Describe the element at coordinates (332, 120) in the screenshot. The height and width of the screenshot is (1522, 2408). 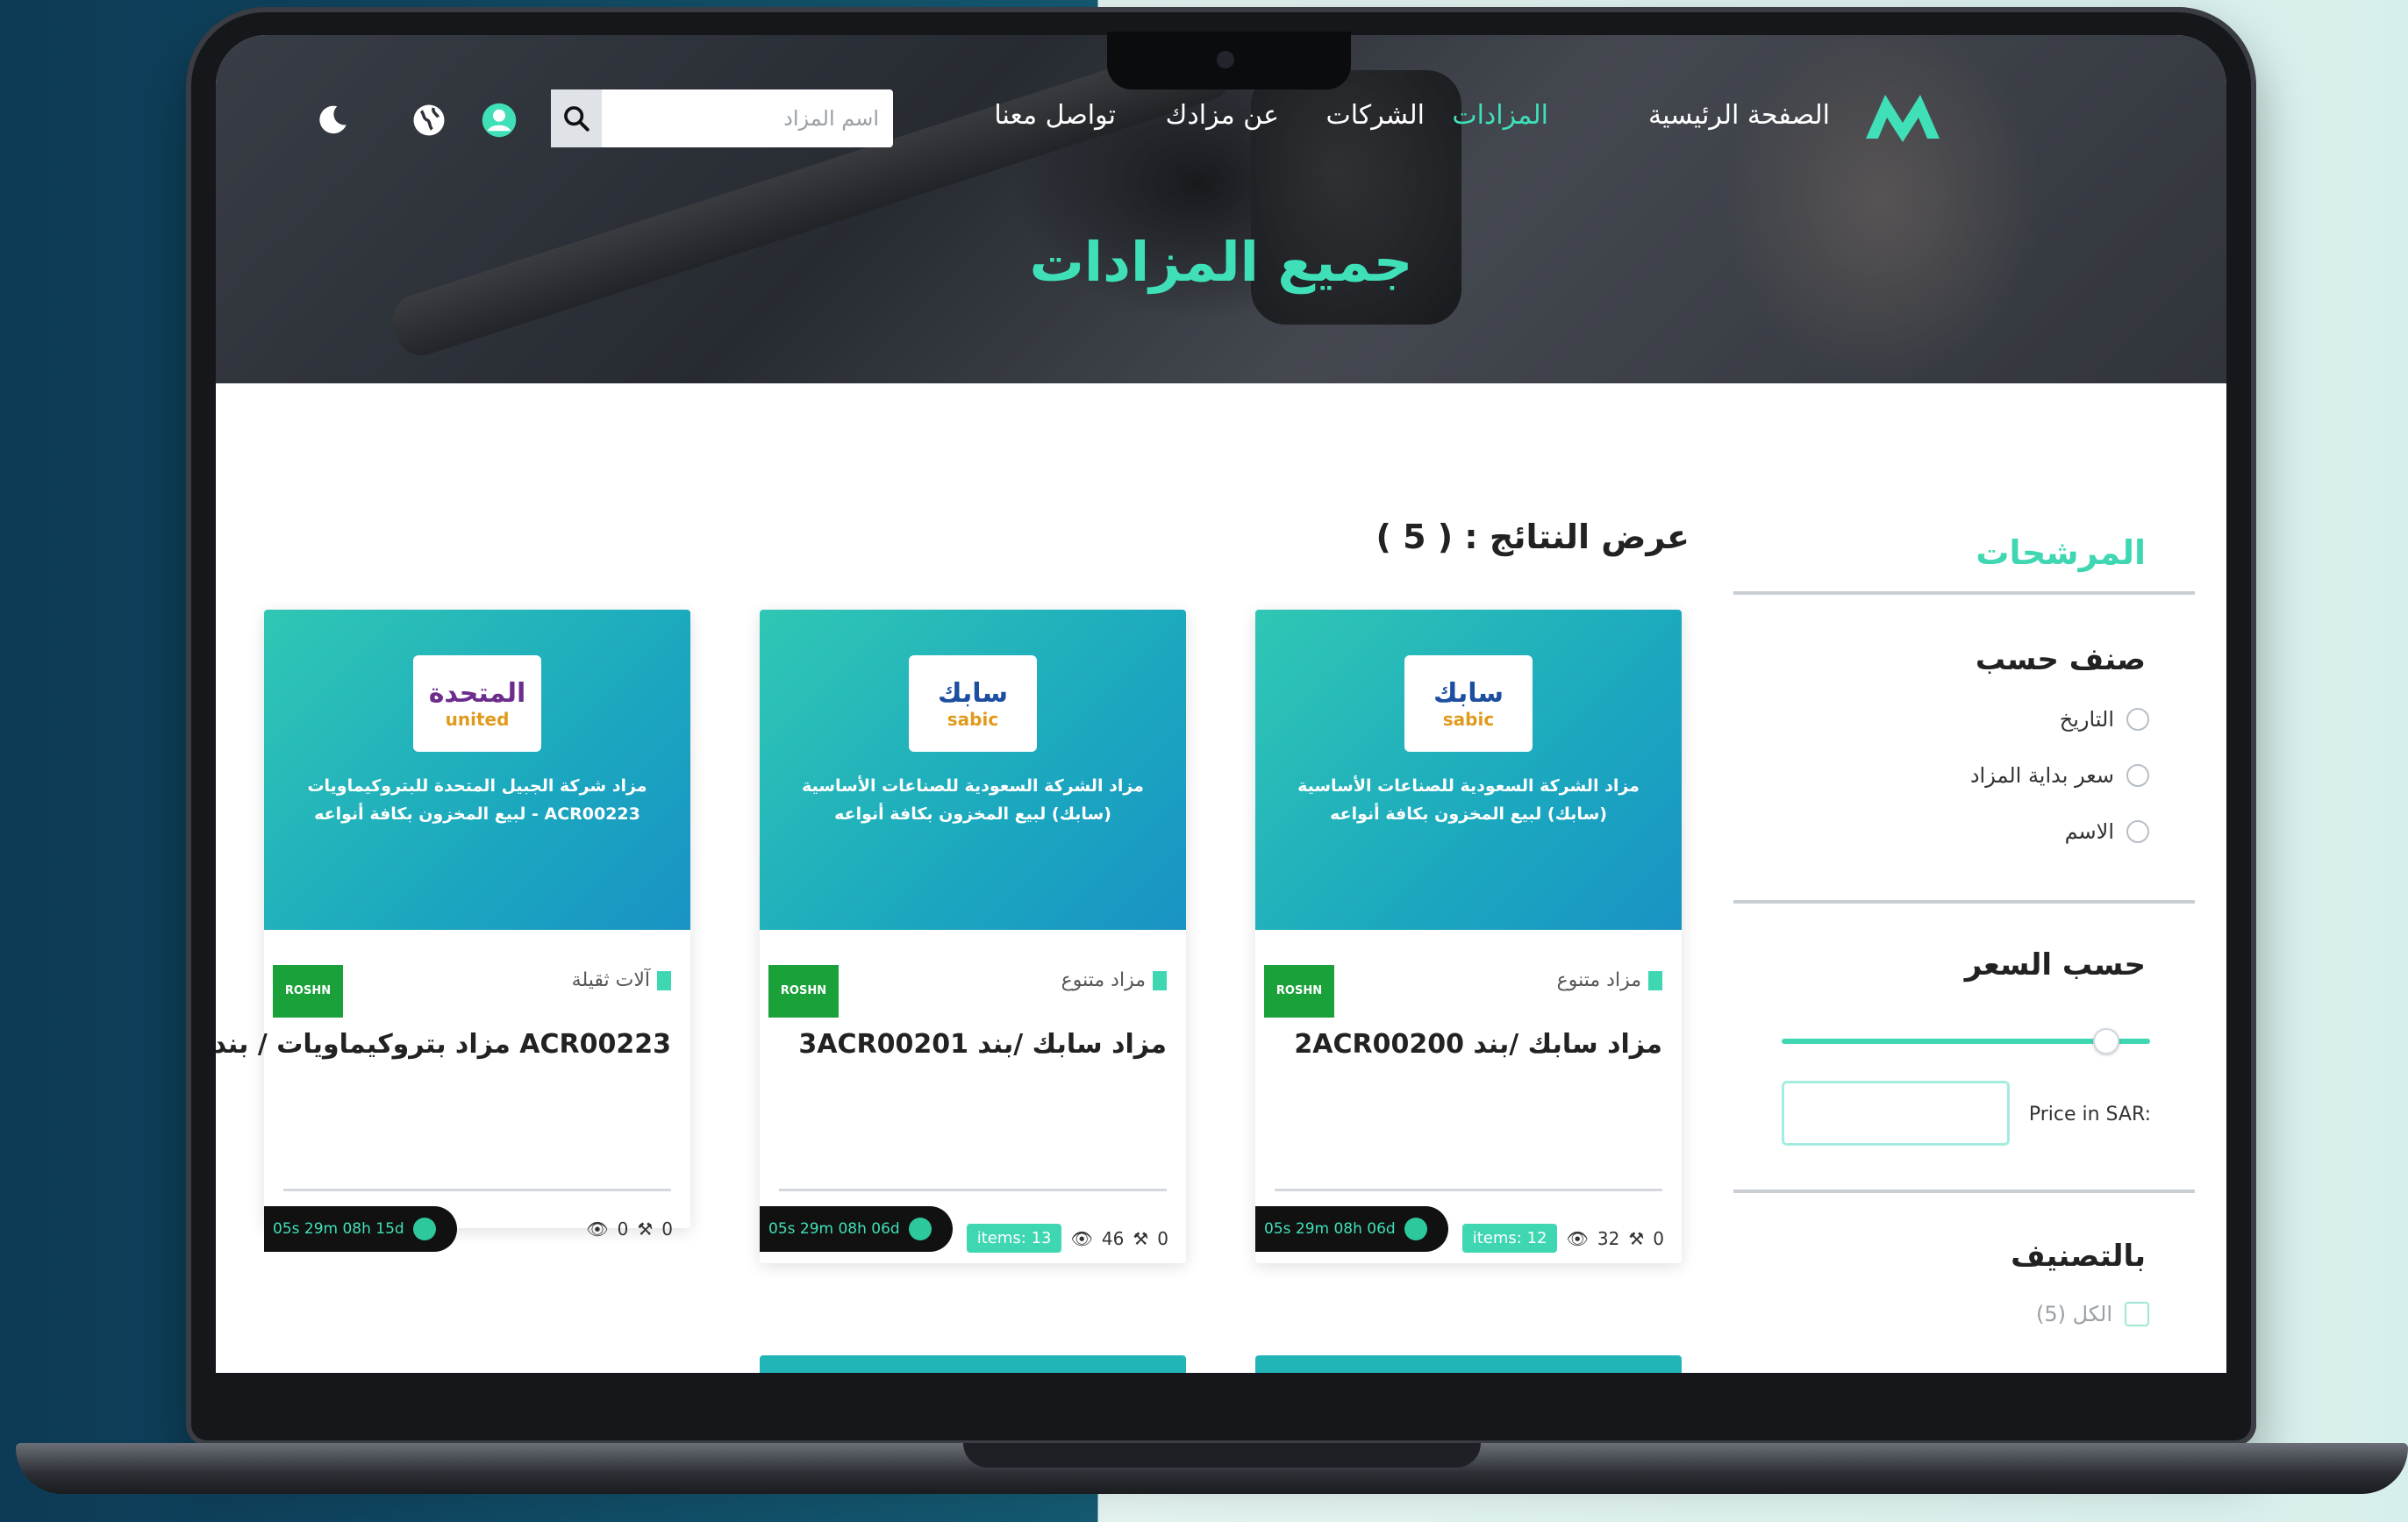
I see `moon-icon` at that location.